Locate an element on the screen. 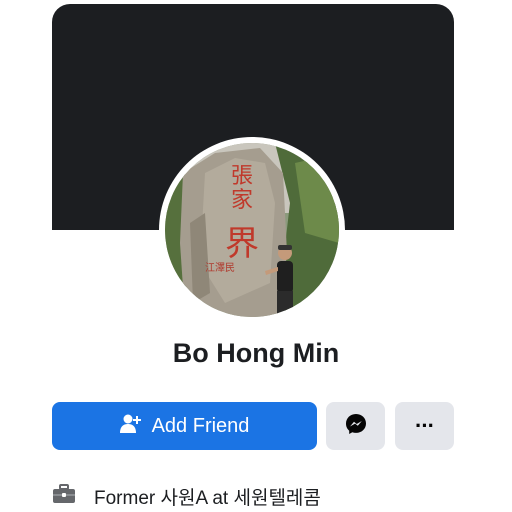  profile-photo: 張 家 界 江澤民 is located at coordinates (252, 230).